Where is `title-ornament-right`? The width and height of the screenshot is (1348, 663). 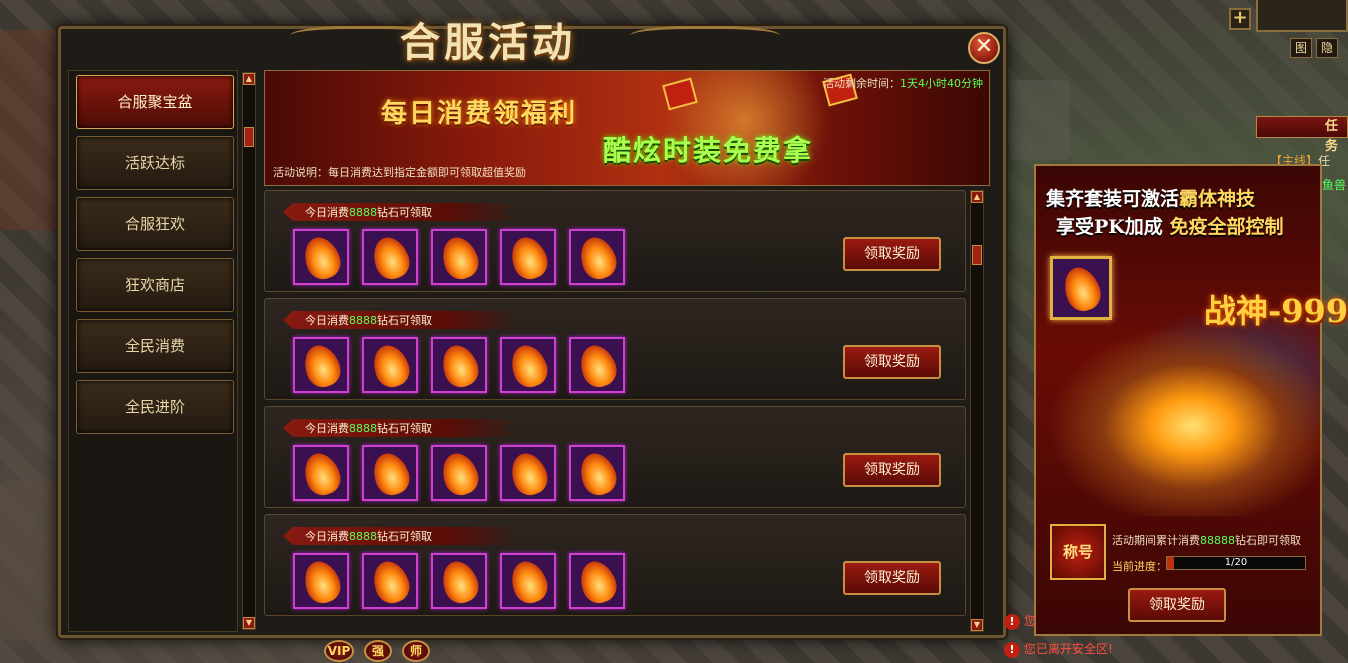
title-ornament-right is located at coordinates (705, 38).